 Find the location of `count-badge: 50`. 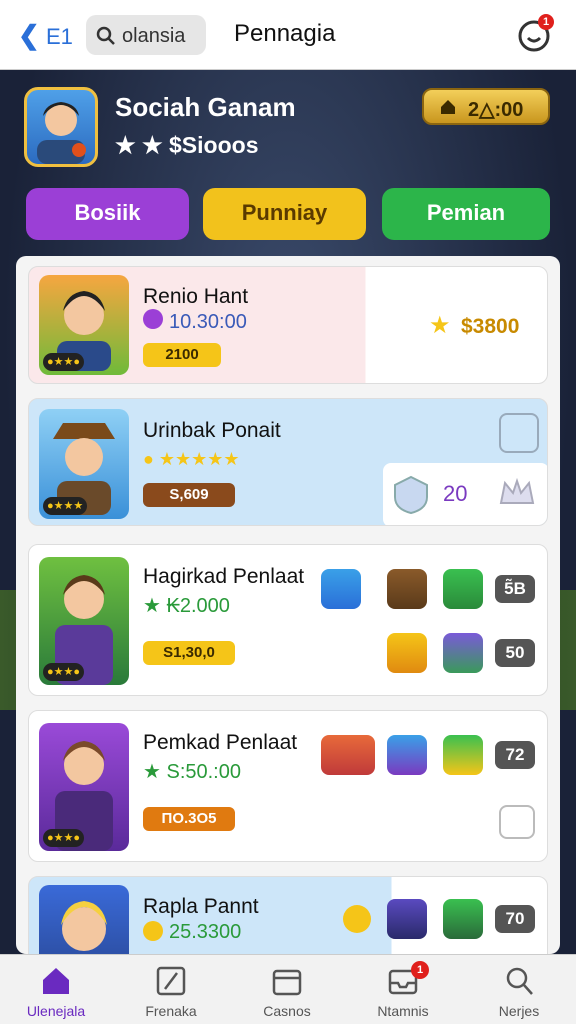

count-badge: 50 is located at coordinates (515, 653).